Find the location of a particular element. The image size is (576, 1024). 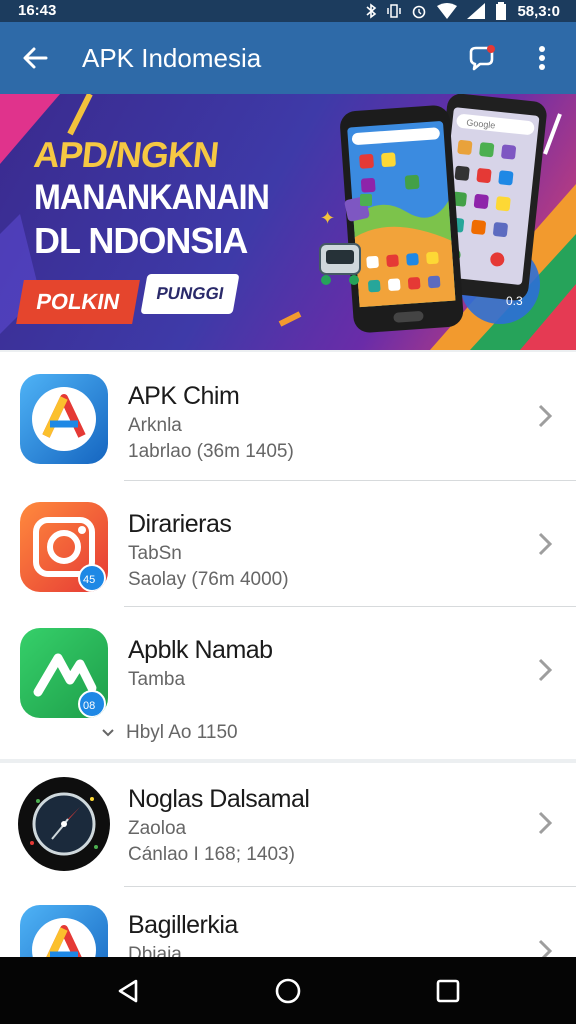

app-badge: 45 is located at coordinates (89, 580).